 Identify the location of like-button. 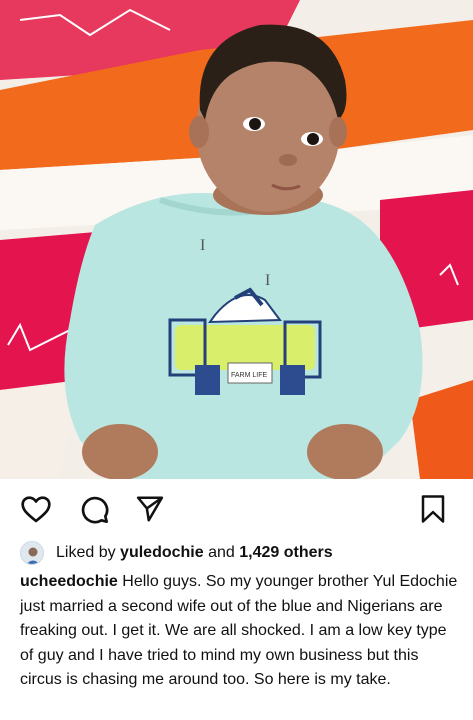
(36, 509).